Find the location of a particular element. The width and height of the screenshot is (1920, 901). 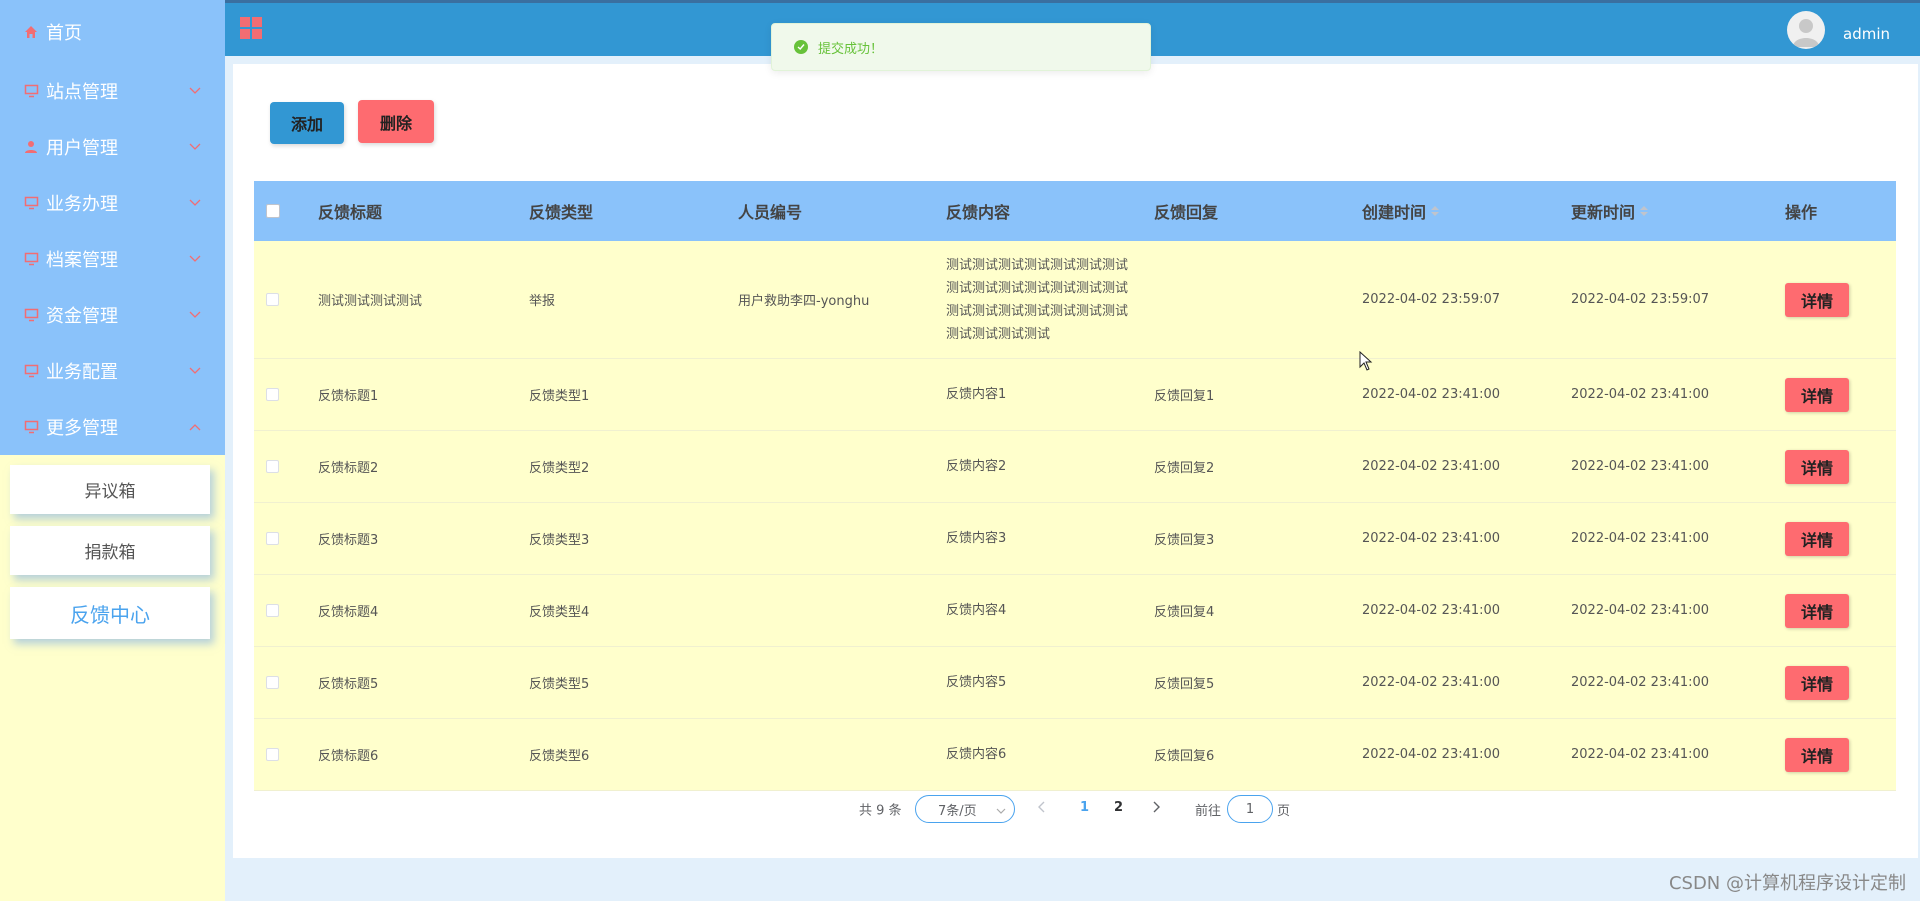

sidebar-item-archive: 档案管理 is located at coordinates (112, 259).